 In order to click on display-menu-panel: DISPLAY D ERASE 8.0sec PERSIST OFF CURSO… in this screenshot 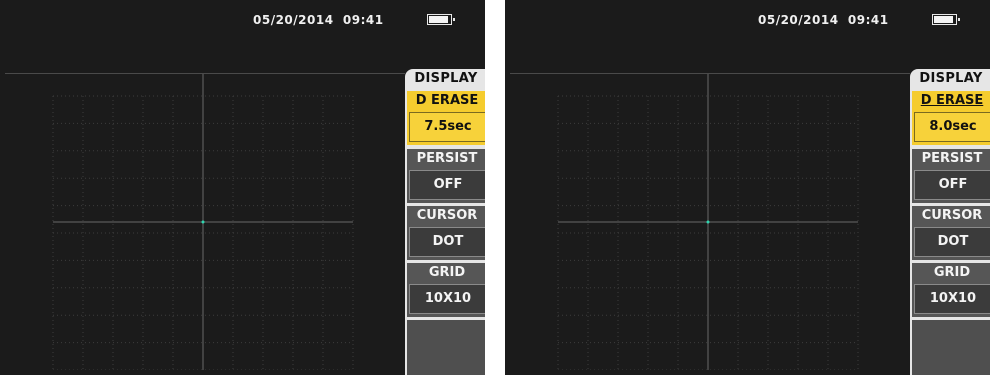, I will do `click(950, 222)`.